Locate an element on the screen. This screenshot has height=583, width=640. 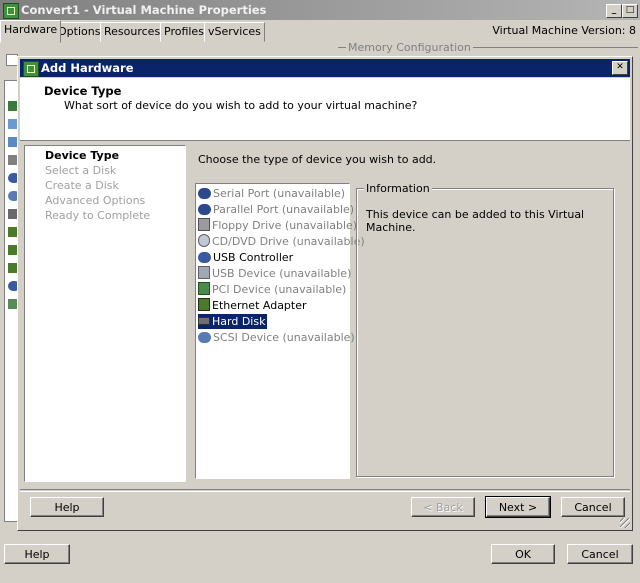
step-create-disk: Create a Disk is located at coordinates (82, 185).